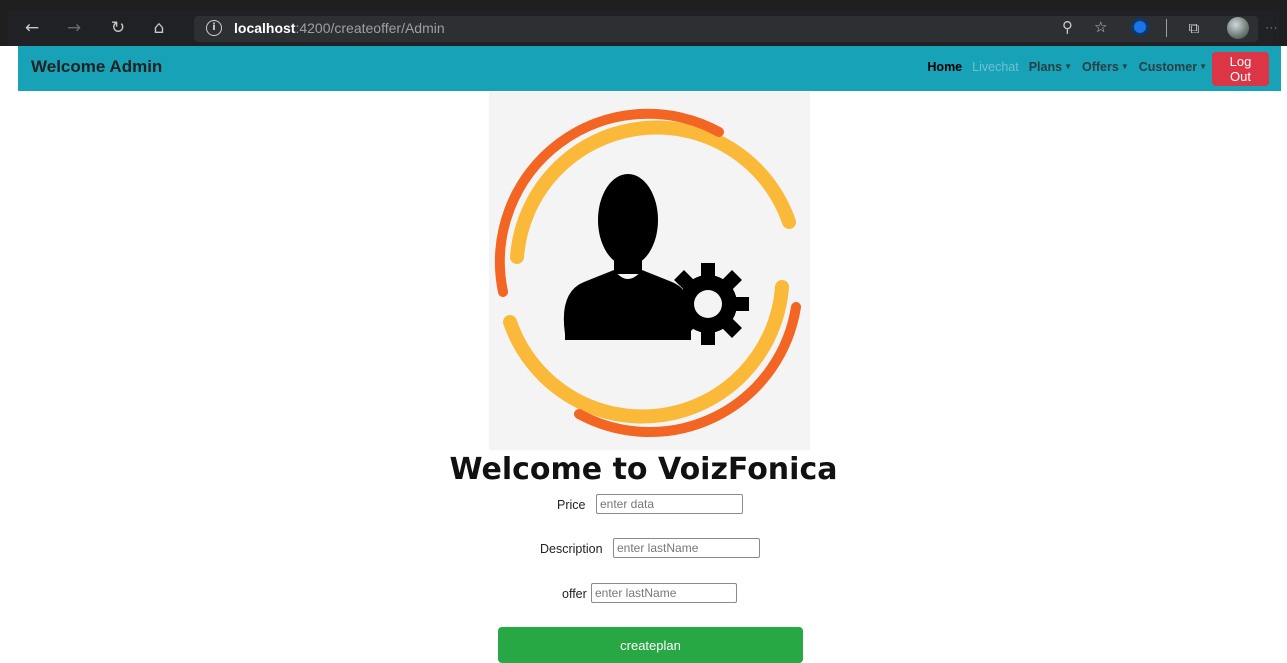 The height and width of the screenshot is (663, 1287). I want to click on nav-customer-dropdown: Customer ▼, so click(1173, 67).